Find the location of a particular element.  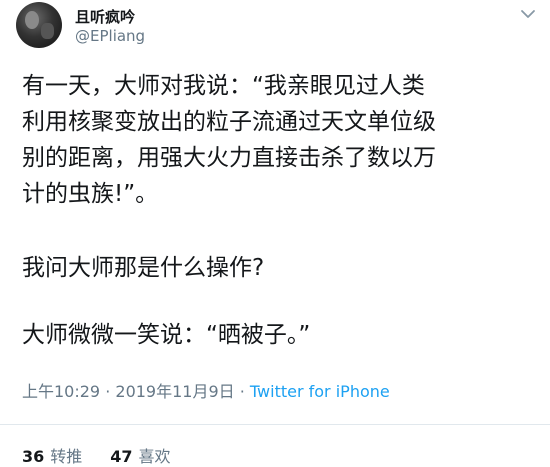

tweet-line: 利用核聚变放出的粒子流通过天文单位级 is located at coordinates (229, 122).